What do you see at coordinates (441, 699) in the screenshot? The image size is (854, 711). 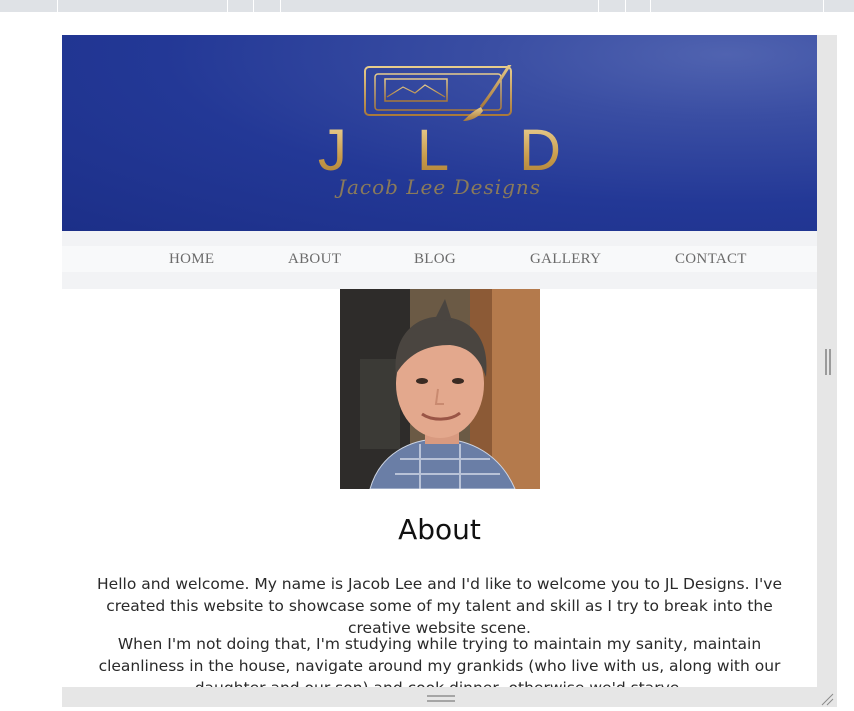 I see `horizontal-resize-handle` at bounding box center [441, 699].